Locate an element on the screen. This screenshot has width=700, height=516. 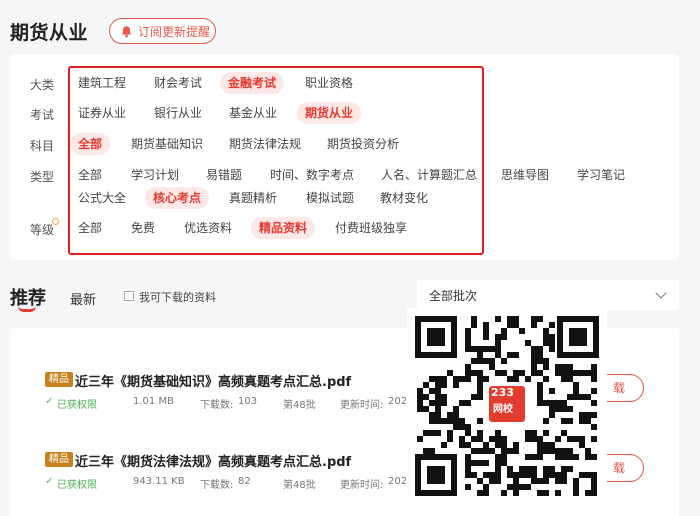
filter-label-level: 等级 is located at coordinates (42, 230).